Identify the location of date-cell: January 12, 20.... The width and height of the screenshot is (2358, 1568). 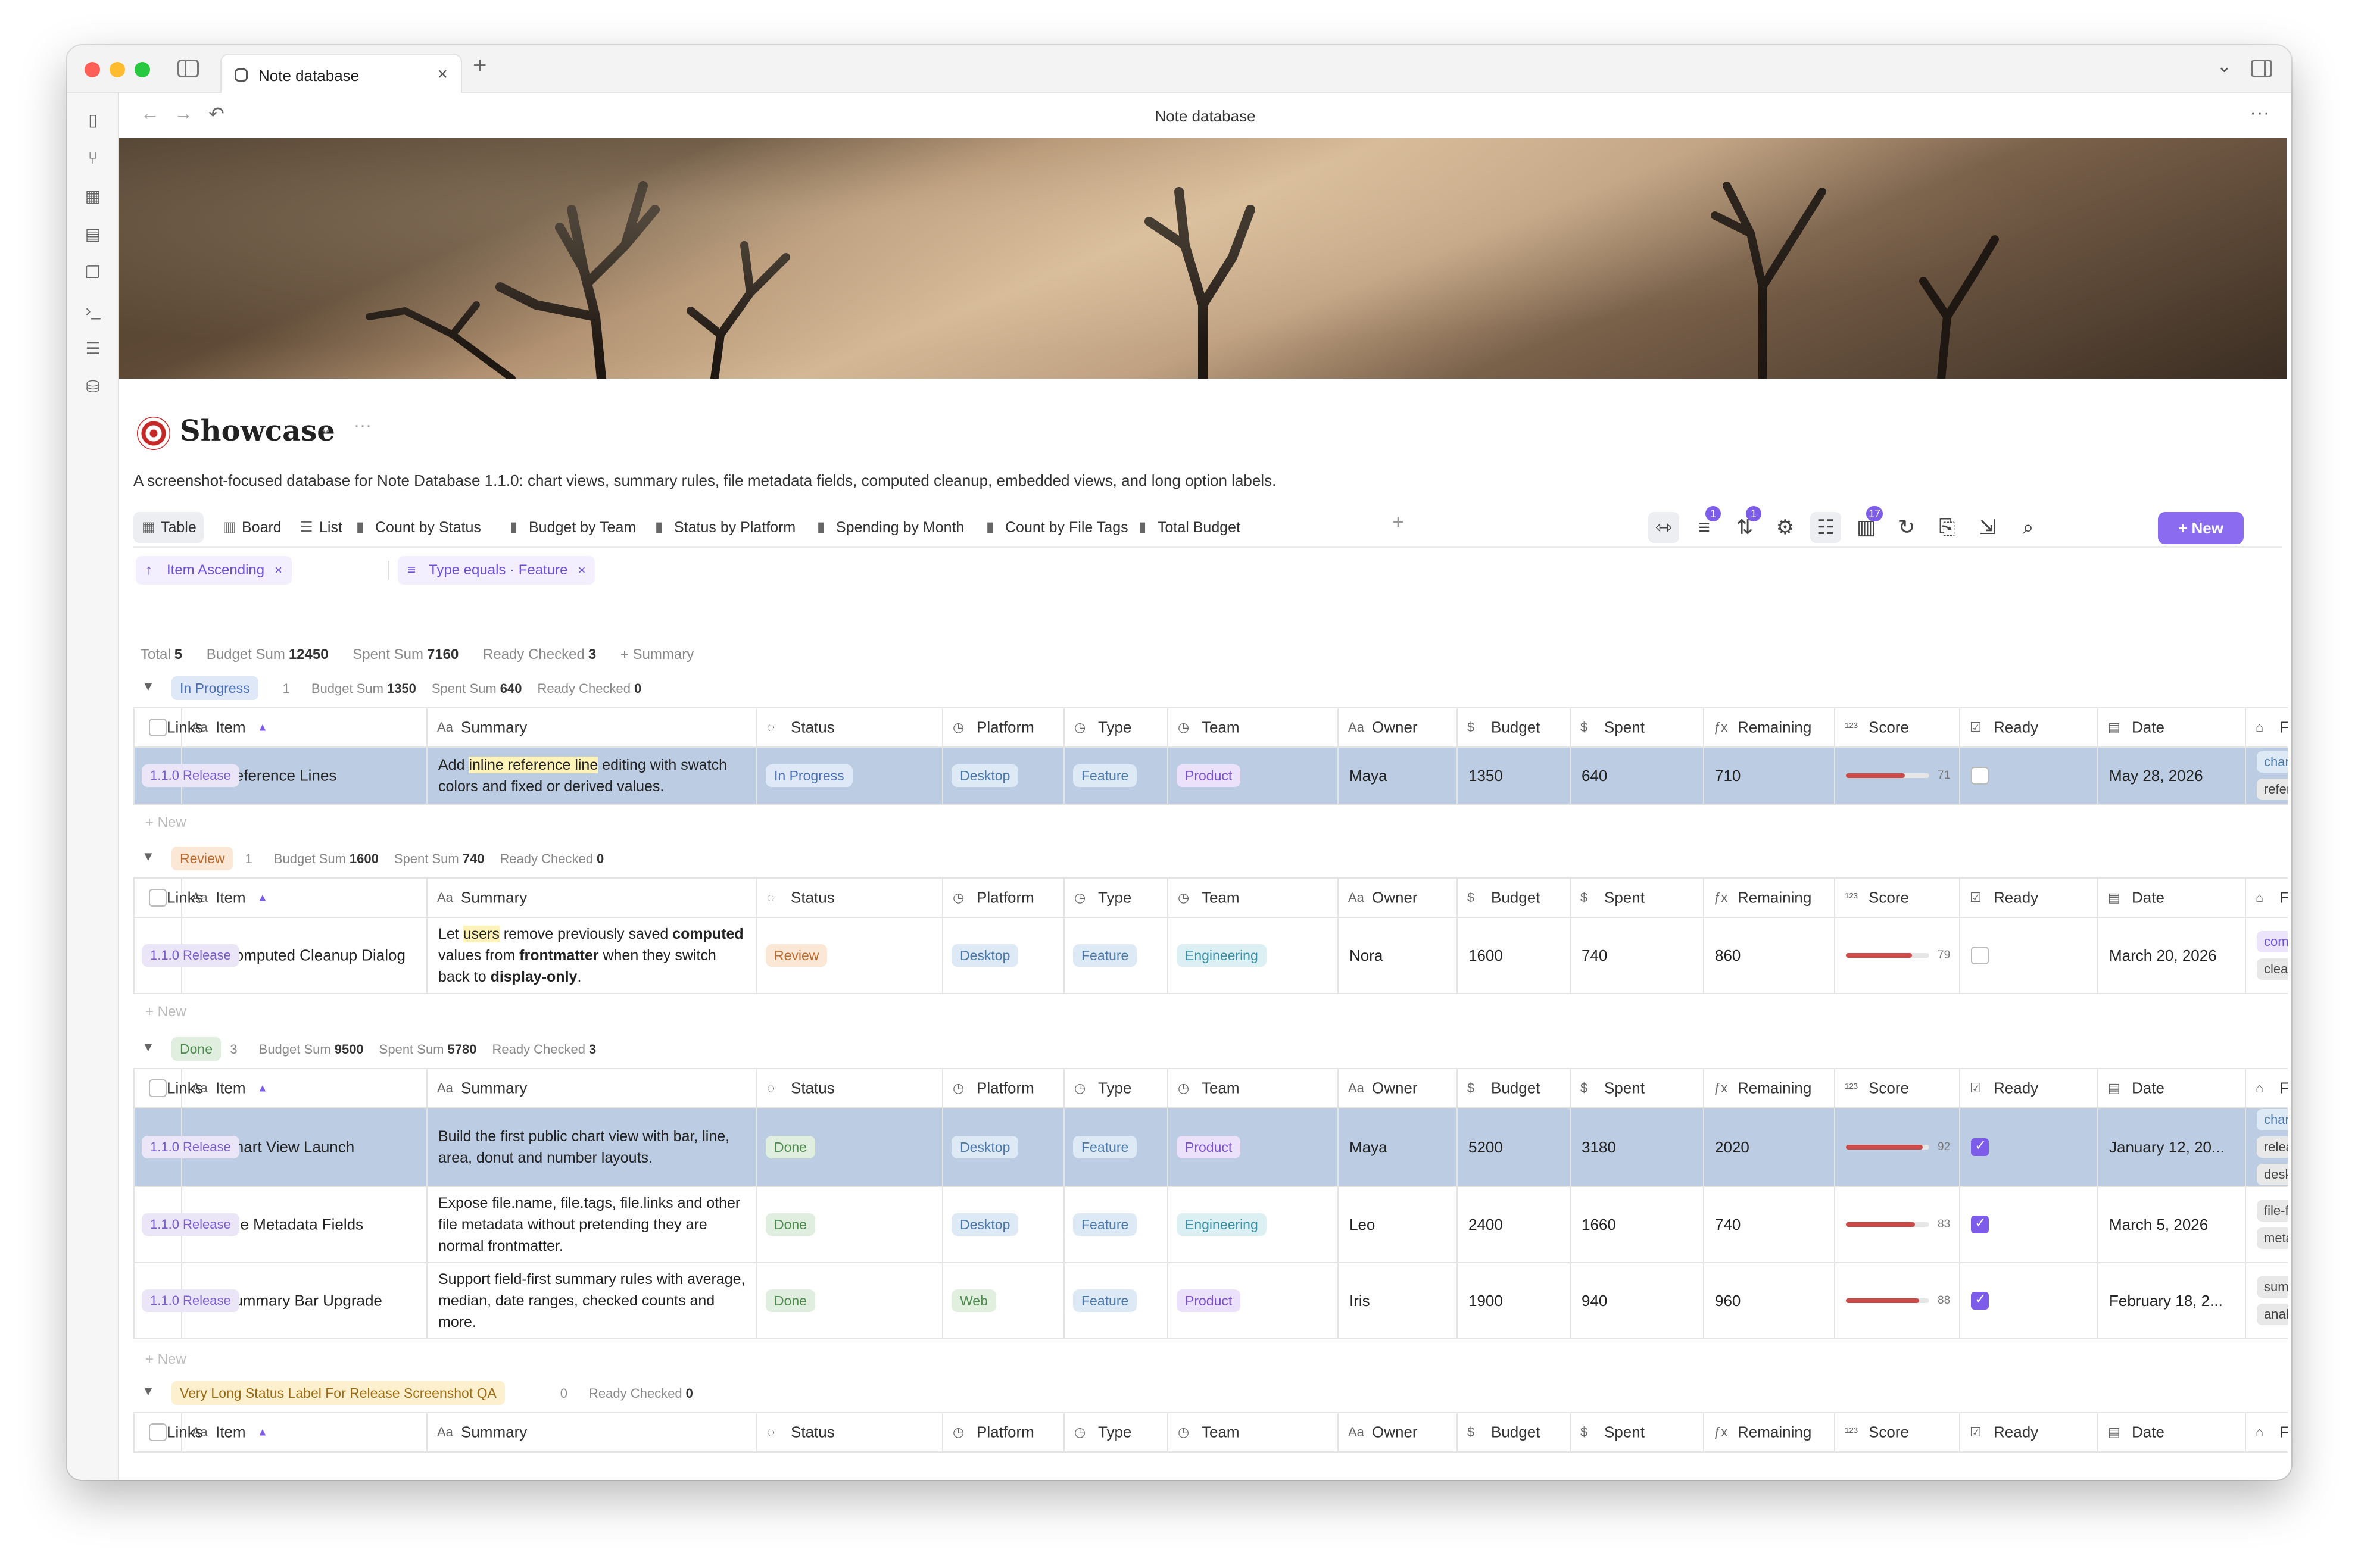
(2172, 1147).